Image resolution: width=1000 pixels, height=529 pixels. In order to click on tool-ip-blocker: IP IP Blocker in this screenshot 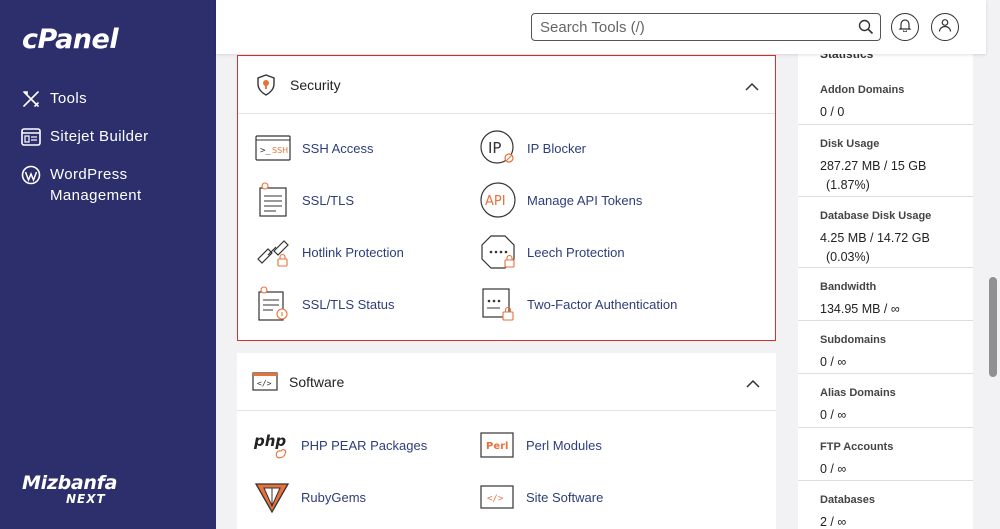, I will do `click(532, 148)`.